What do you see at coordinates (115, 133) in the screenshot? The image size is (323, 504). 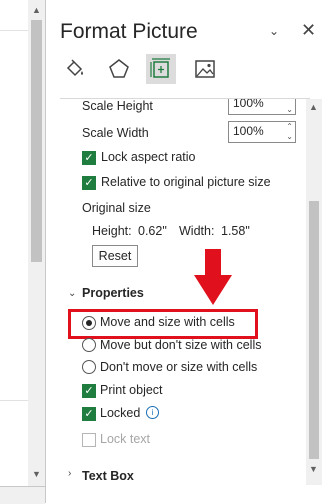 I see `scale-width-label: Scale Width` at bounding box center [115, 133].